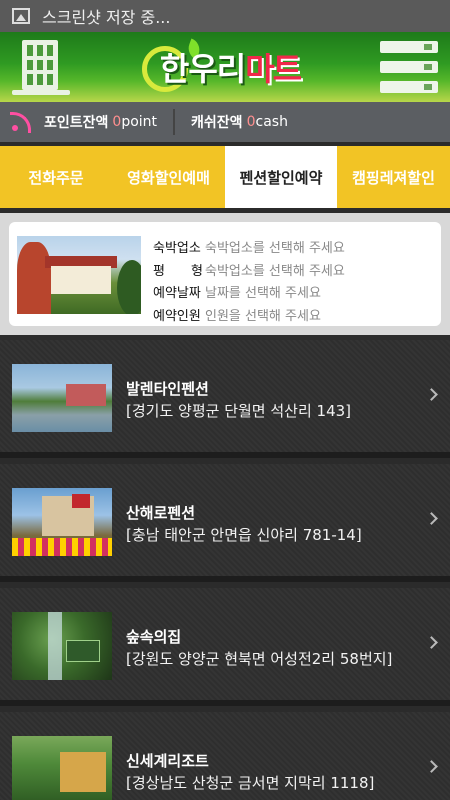 The width and height of the screenshot is (450, 800). I want to click on pension-name: 신세계리조트, so click(167, 761).